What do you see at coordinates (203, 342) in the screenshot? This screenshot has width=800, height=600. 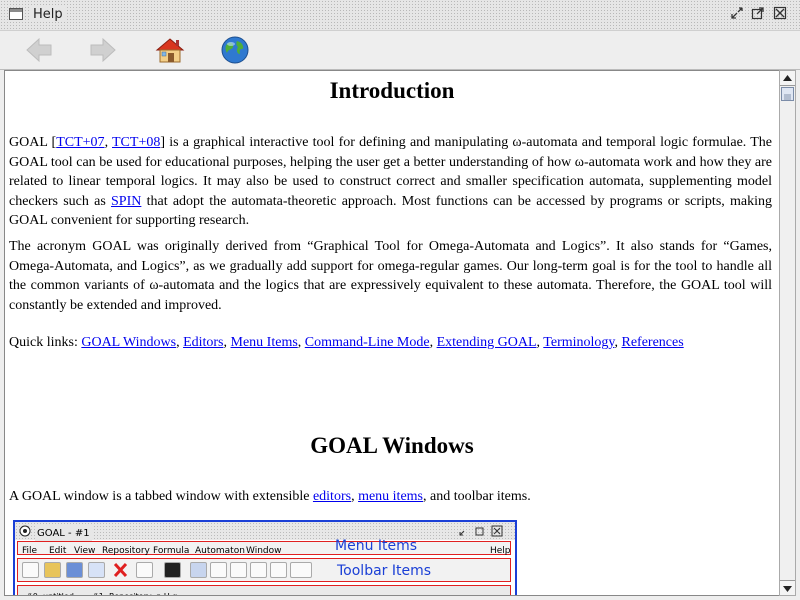 I see `link-editors: Editors` at bounding box center [203, 342].